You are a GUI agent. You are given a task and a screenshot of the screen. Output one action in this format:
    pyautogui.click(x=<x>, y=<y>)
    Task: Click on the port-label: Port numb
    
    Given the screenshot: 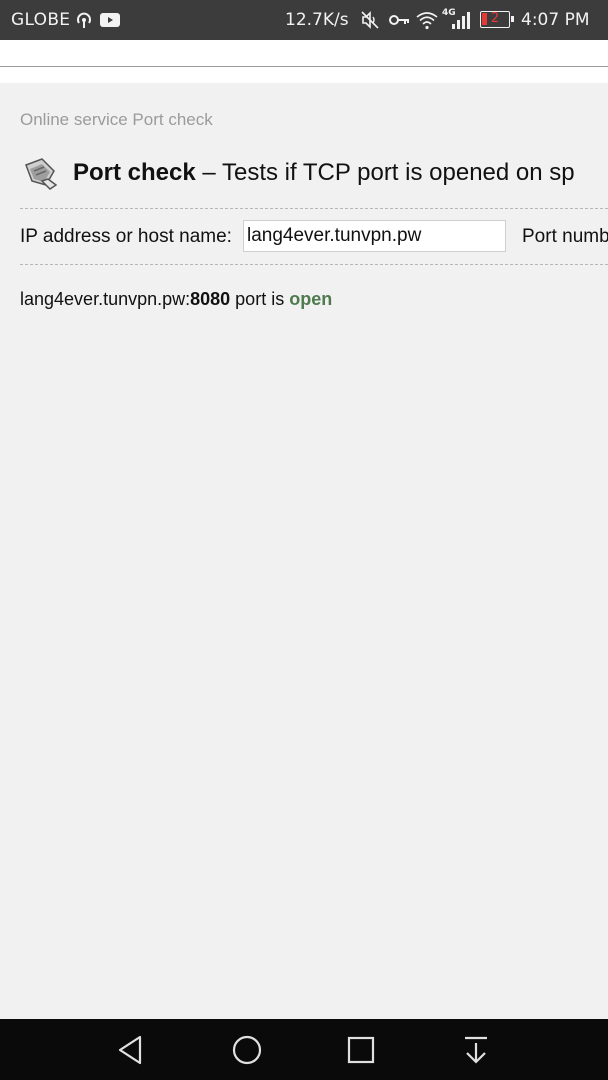 What is the action you would take?
    pyautogui.click(x=565, y=236)
    